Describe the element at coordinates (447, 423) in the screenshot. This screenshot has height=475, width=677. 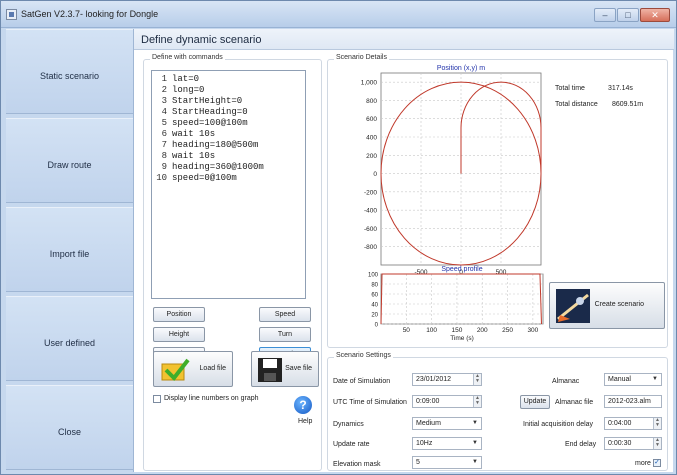
I see `dynamics-select: Medium` at that location.